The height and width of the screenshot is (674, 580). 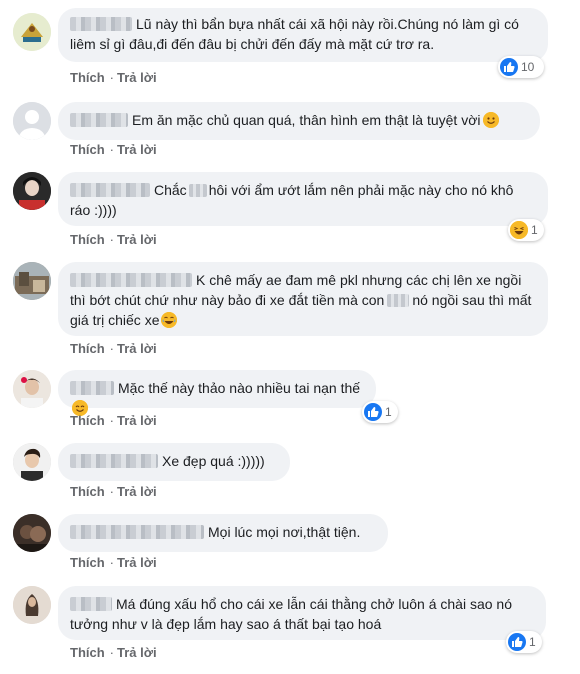 I want to click on comment-text-a: Chắc, so click(x=170, y=190).